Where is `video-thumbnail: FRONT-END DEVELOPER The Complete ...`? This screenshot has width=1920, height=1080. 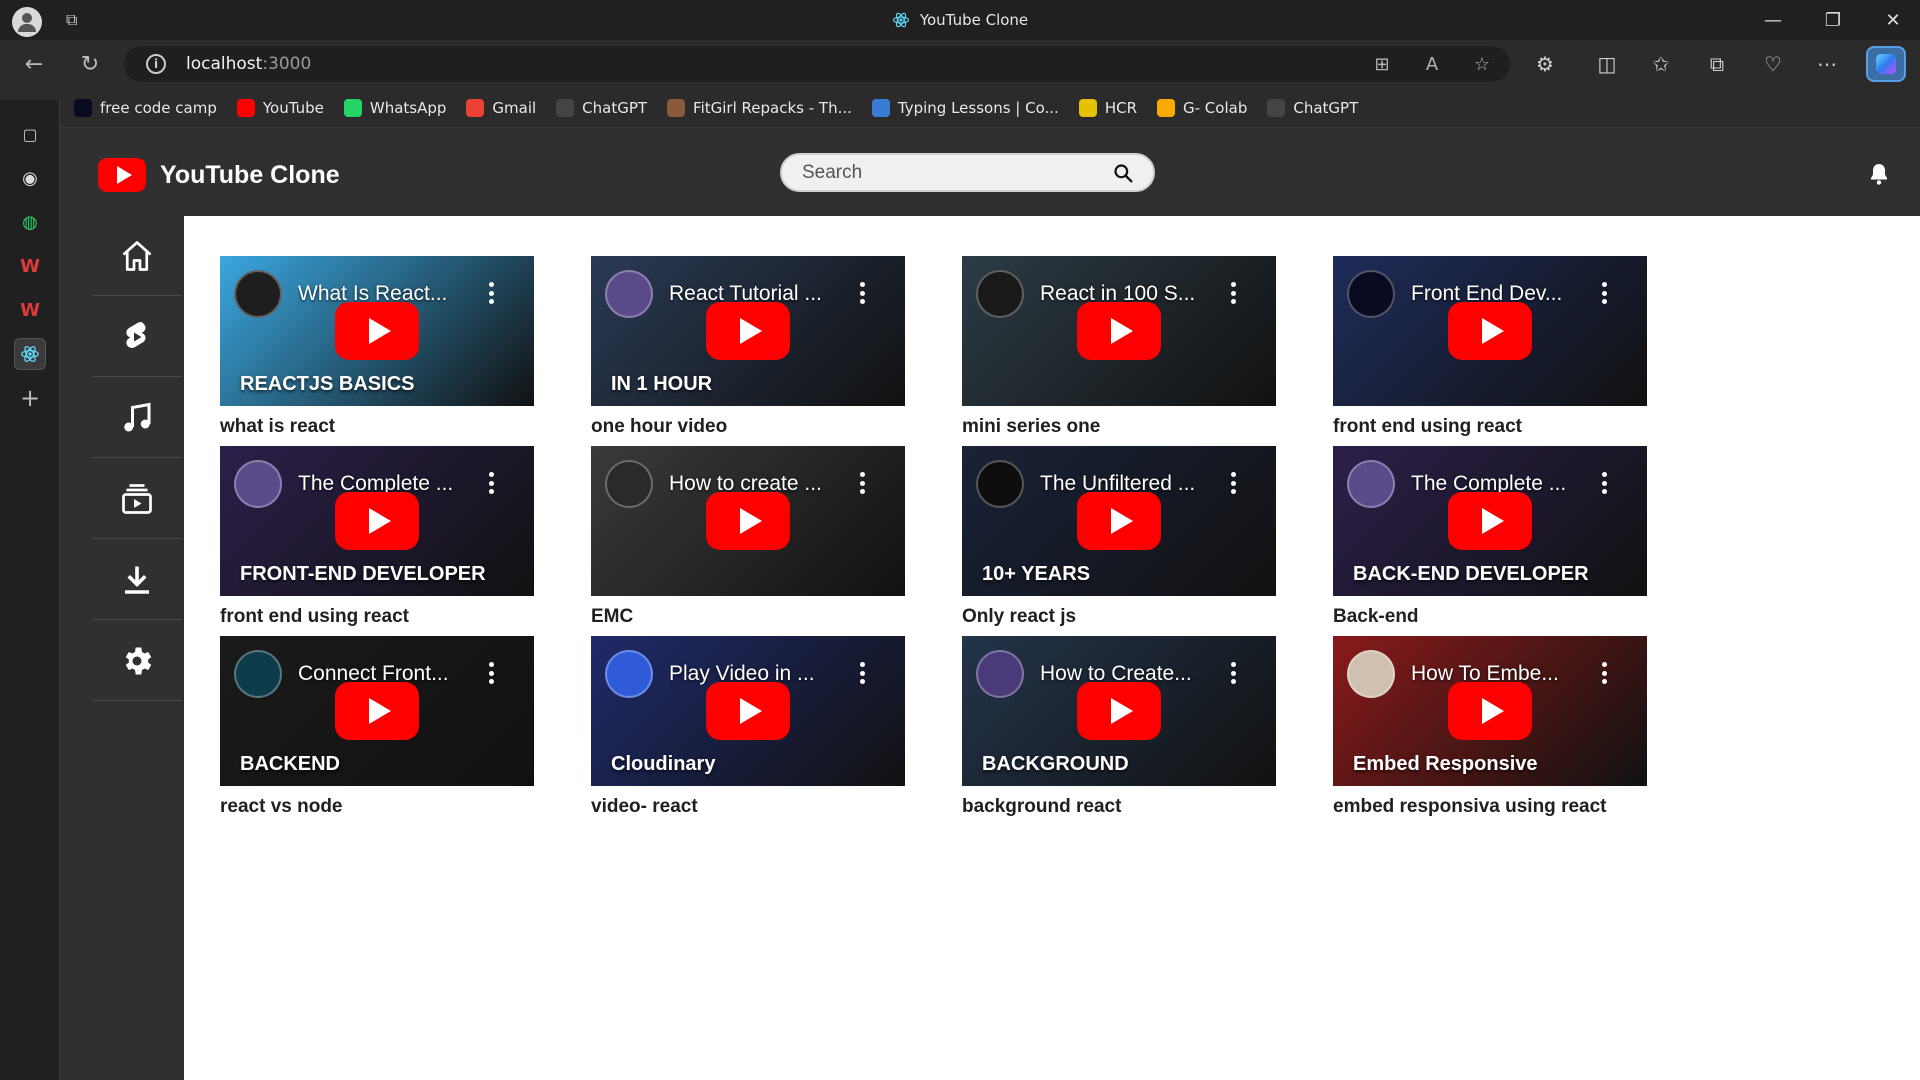
video-thumbnail: FRONT-END DEVELOPER The Complete ... is located at coordinates (377, 521).